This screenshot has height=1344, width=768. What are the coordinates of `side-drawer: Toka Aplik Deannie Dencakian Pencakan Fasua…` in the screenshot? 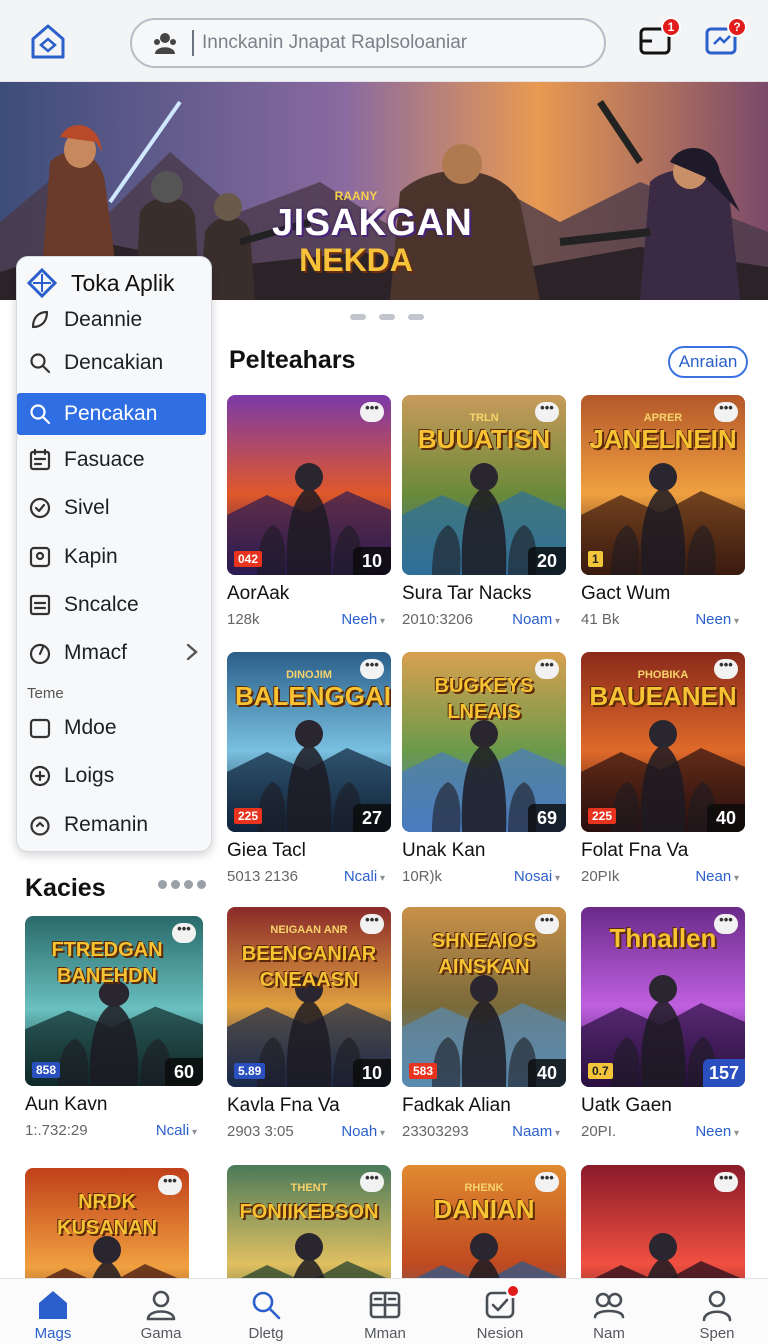 It's located at (114, 554).